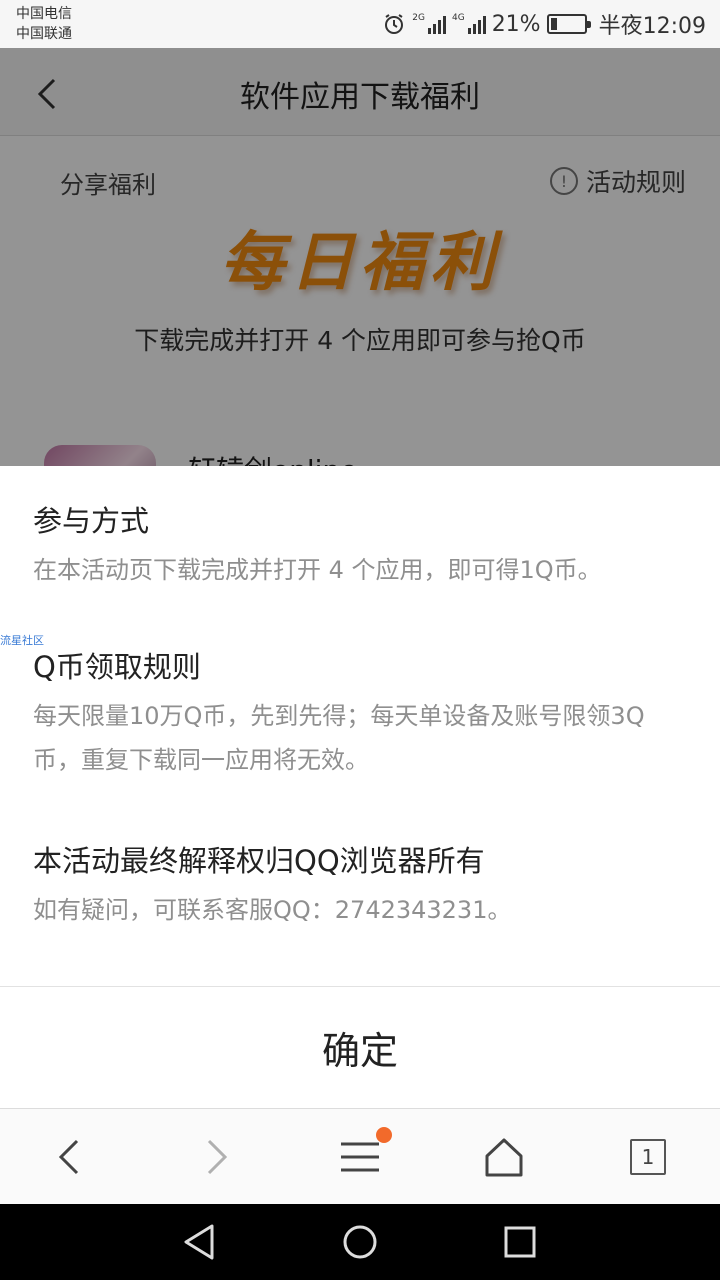 The image size is (720, 1280). Describe the element at coordinates (458, 18) in the screenshot. I see `signal-2-type: 4G` at that location.